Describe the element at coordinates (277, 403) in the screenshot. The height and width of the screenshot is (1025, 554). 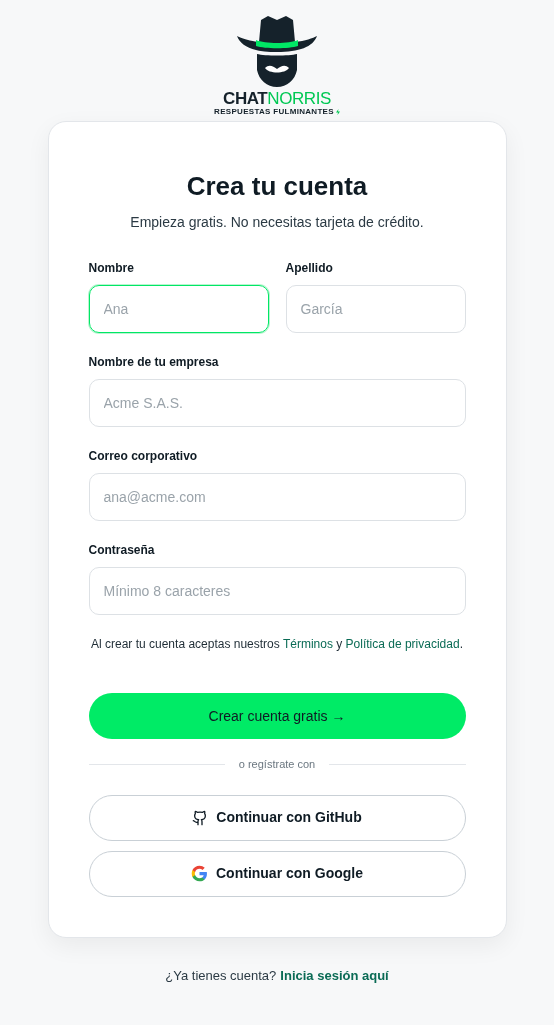
I see `input-field: Acme S.A.S.` at that location.